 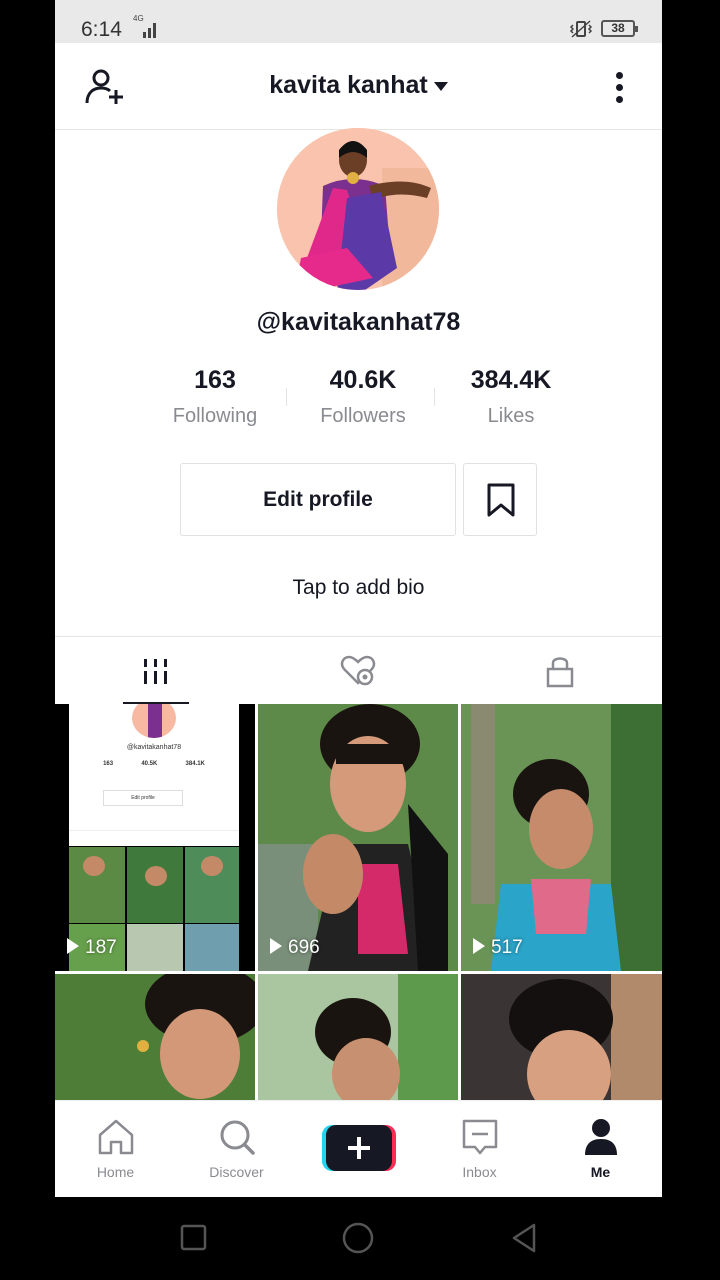 What do you see at coordinates (620, 87) in the screenshot?
I see `more-options-icon` at bounding box center [620, 87].